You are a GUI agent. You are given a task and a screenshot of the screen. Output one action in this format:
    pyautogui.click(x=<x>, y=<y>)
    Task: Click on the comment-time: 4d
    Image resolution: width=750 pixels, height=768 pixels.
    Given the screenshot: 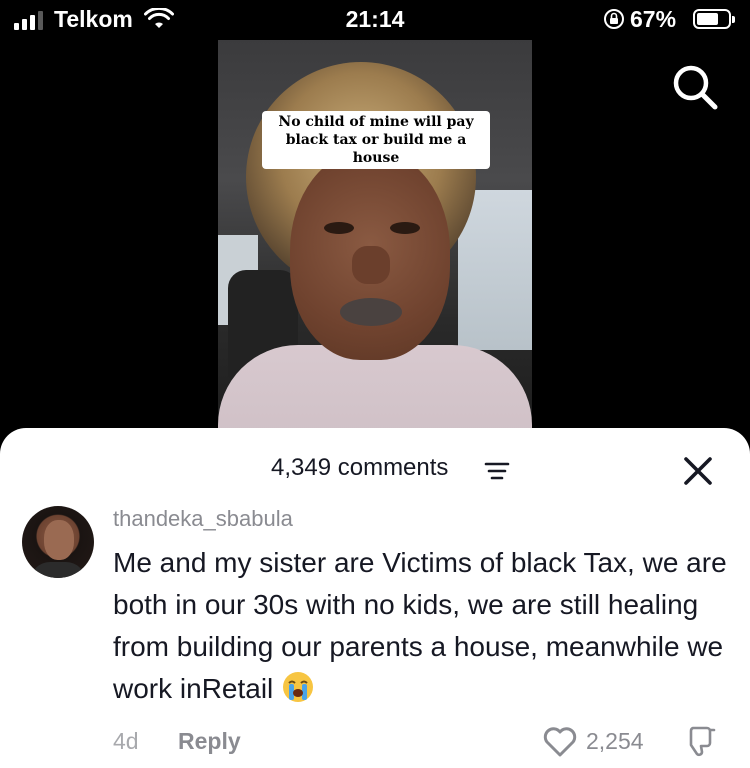 What is the action you would take?
    pyautogui.click(x=126, y=741)
    